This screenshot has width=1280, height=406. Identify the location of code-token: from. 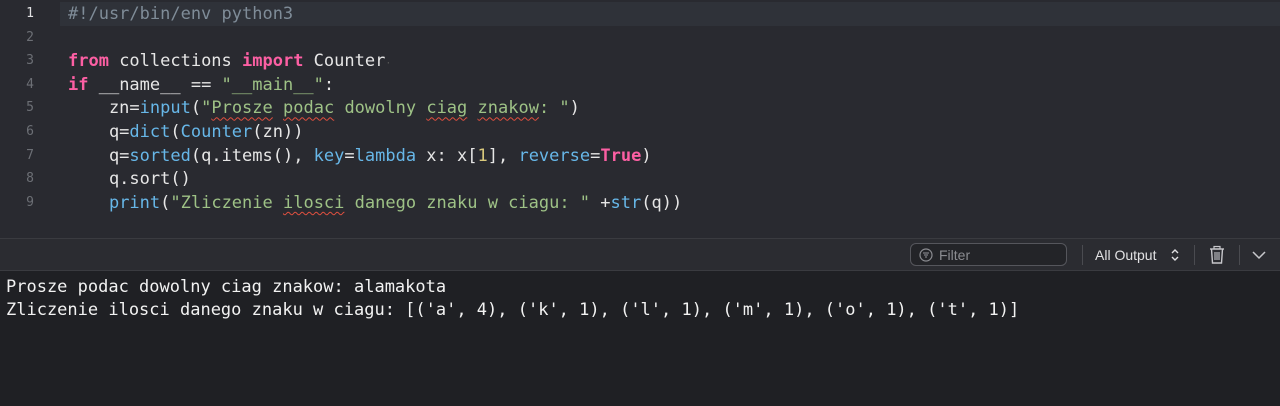
(88, 61).